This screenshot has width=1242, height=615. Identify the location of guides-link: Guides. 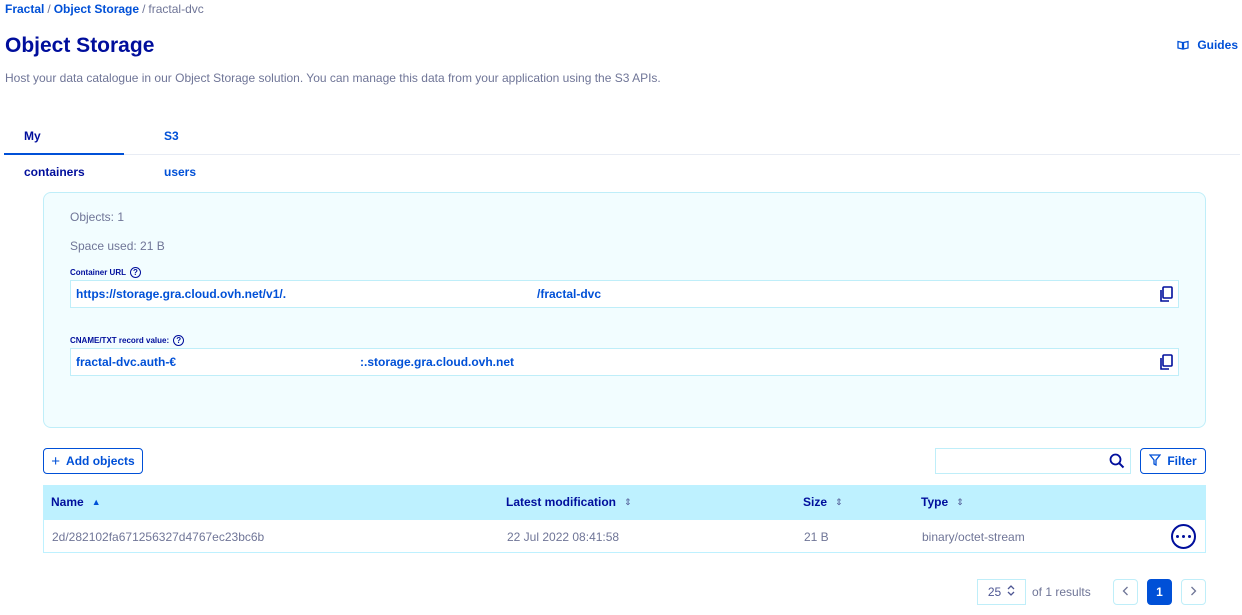
(1207, 45).